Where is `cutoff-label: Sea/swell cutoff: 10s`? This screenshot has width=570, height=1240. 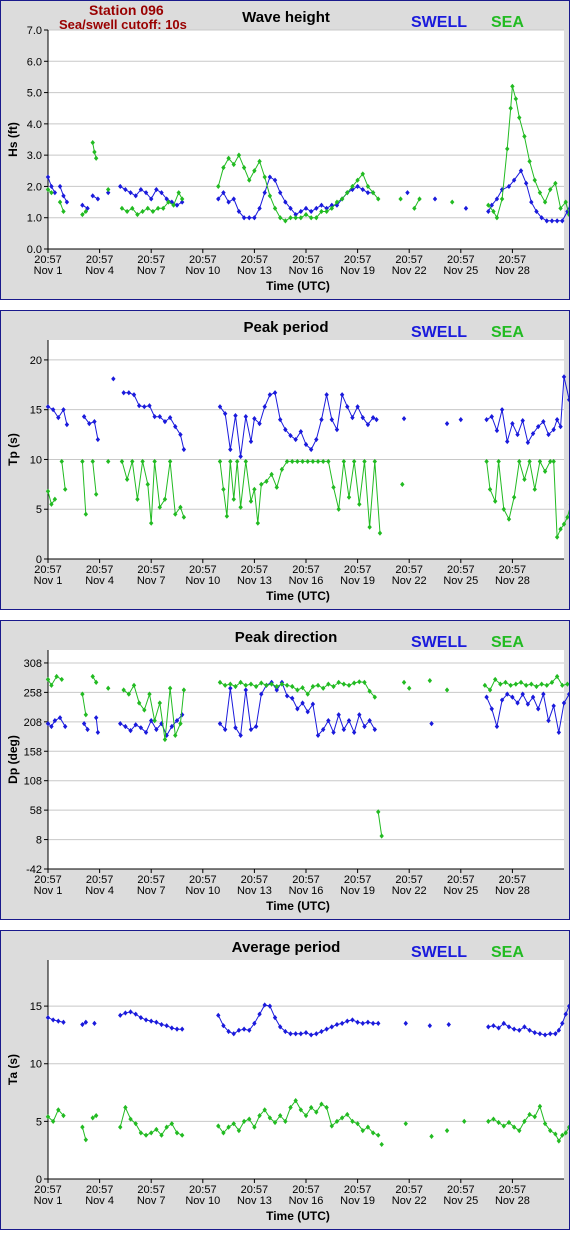
cutoff-label: Sea/swell cutoff: 10s is located at coordinates (123, 24).